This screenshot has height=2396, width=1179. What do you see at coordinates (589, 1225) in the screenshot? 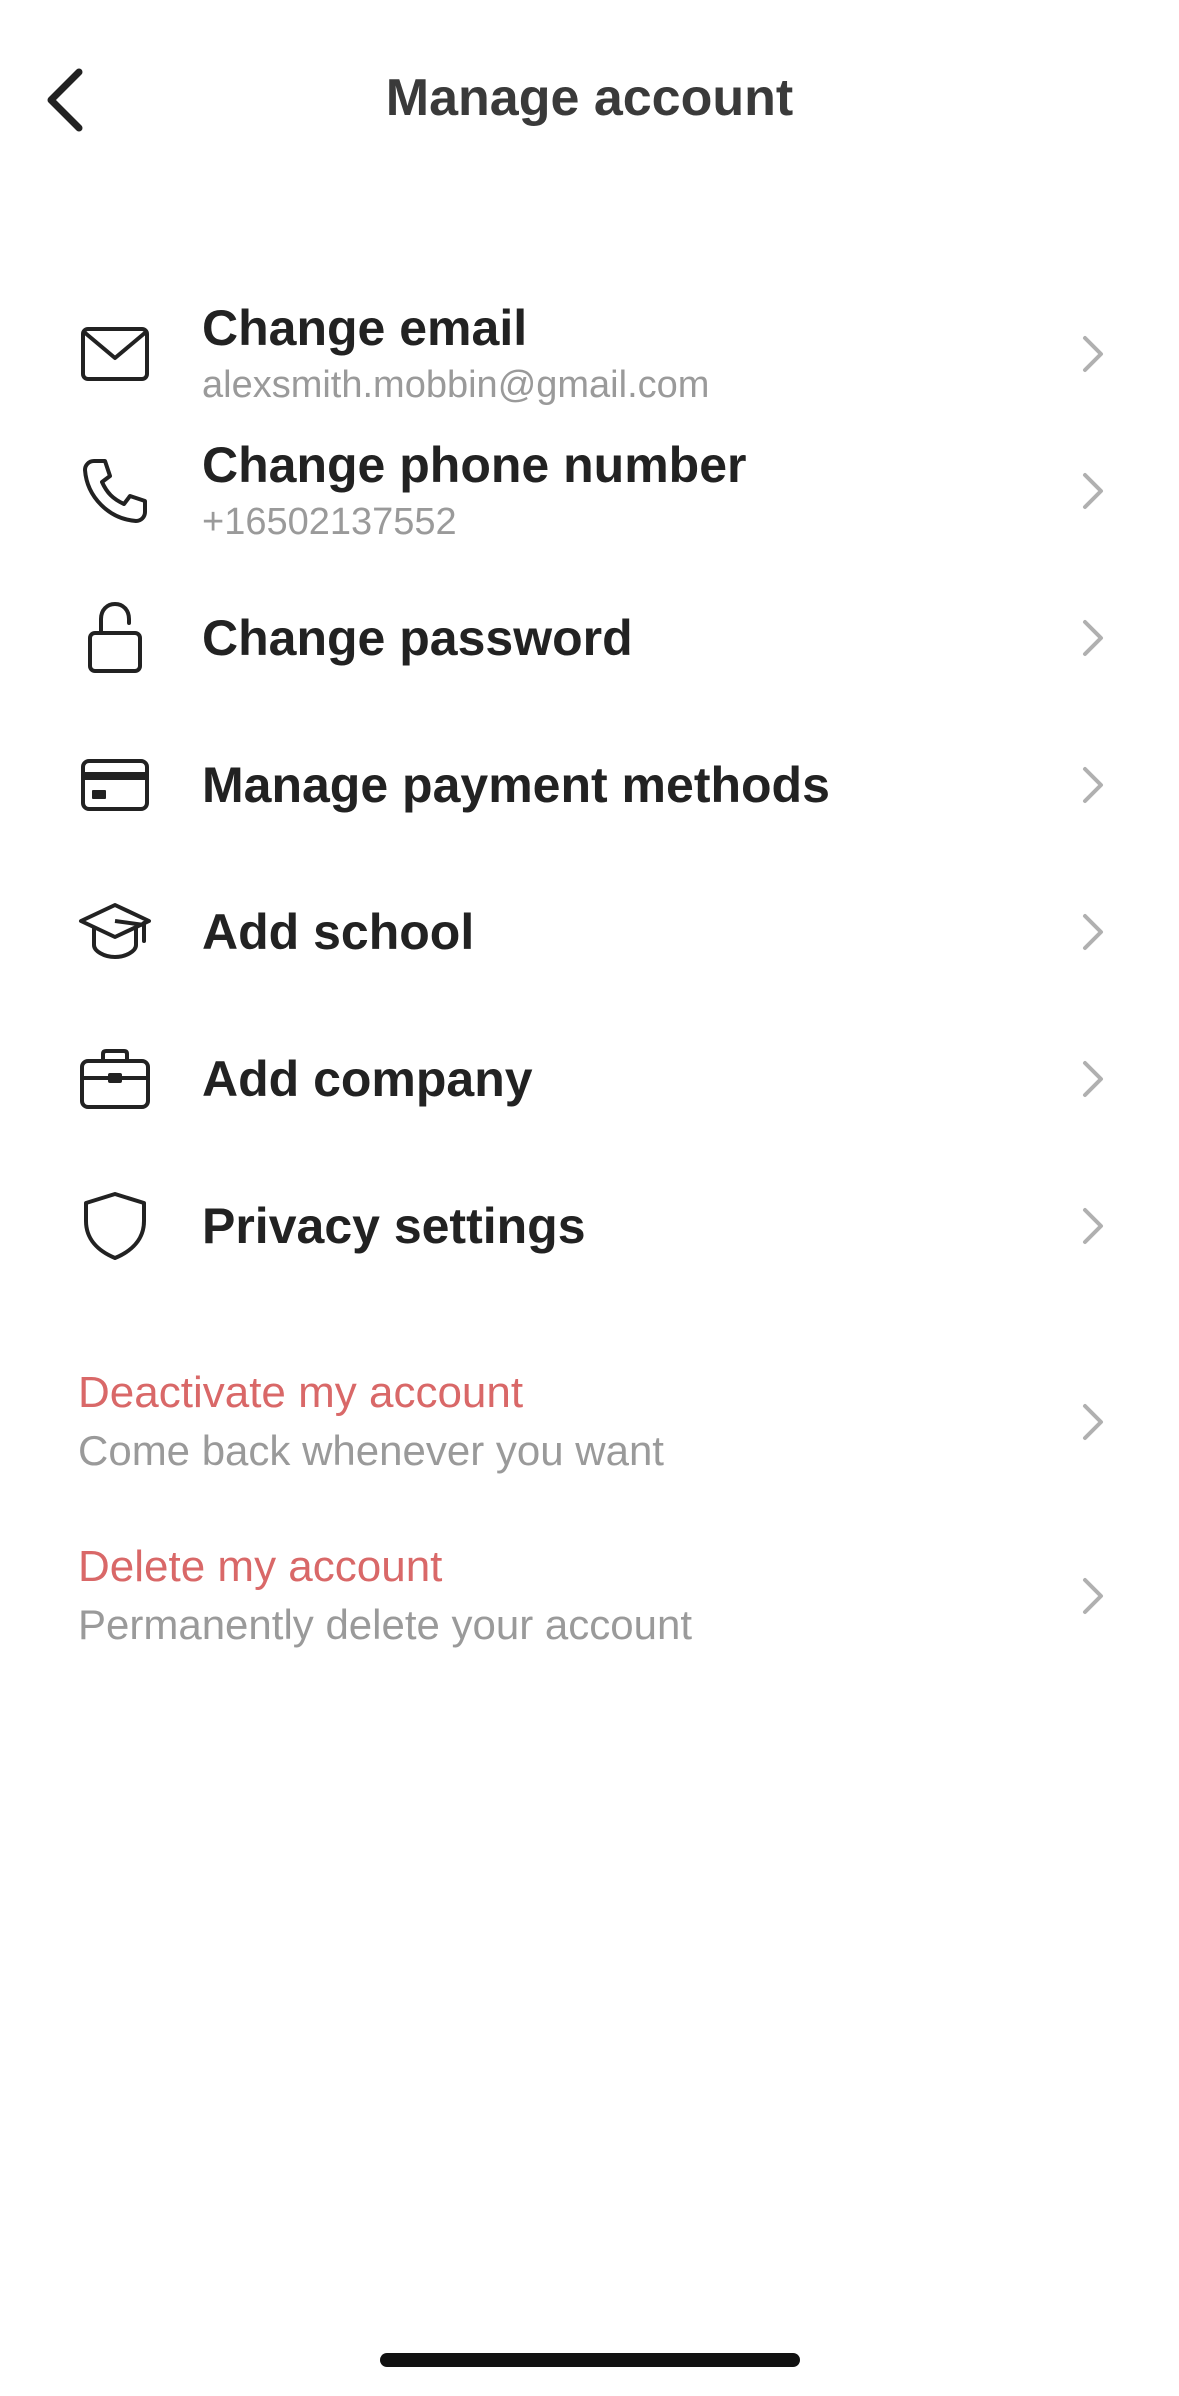
I see `privacy-settings-row: Privacy settings` at bounding box center [589, 1225].